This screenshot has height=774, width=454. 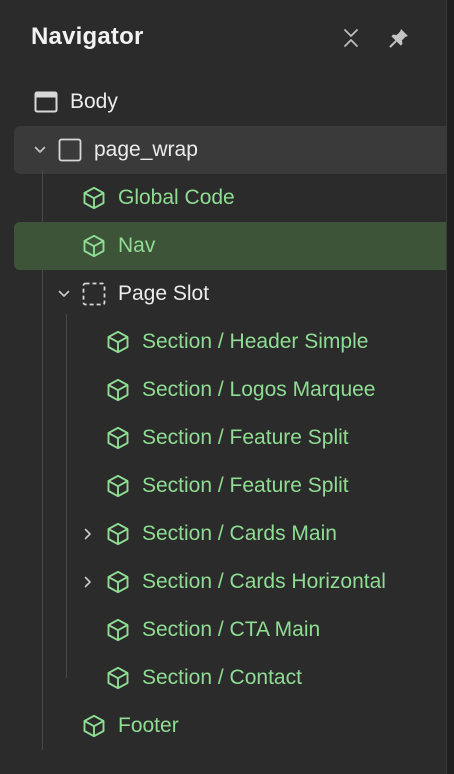 What do you see at coordinates (223, 150) in the screenshot?
I see `tree-item: page_wrap` at bounding box center [223, 150].